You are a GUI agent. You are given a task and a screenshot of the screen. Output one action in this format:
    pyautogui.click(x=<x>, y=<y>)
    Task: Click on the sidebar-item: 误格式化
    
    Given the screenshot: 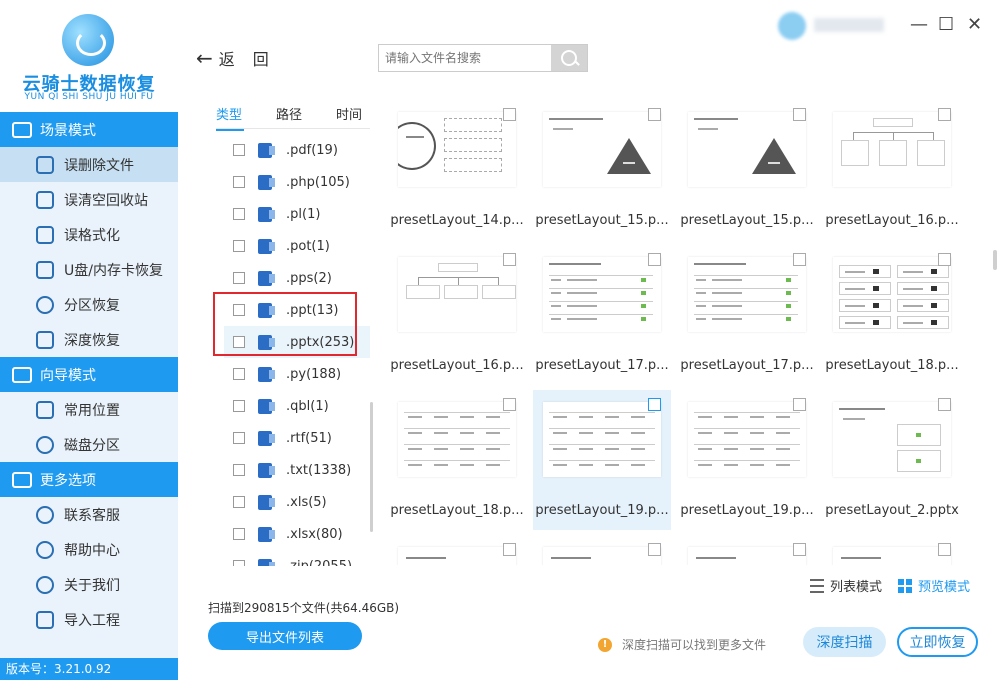 What is the action you would take?
    pyautogui.click(x=89, y=234)
    